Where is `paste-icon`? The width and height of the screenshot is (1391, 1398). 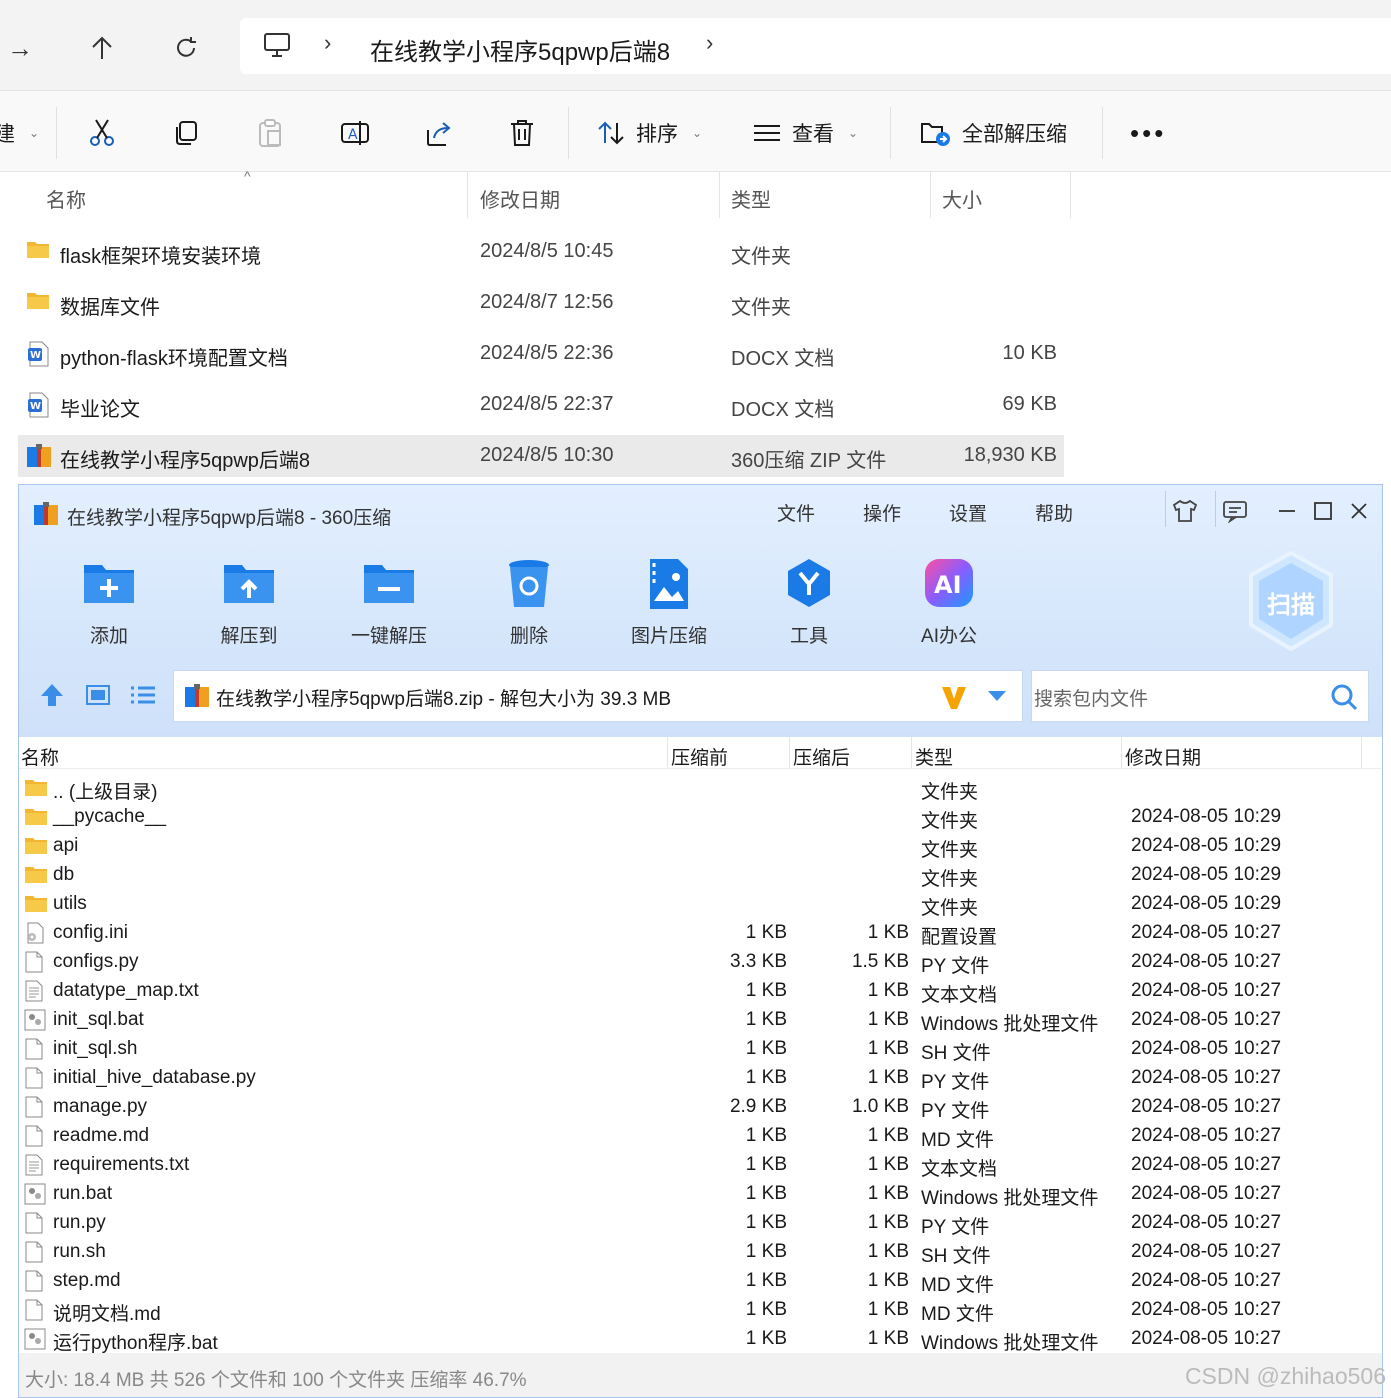 paste-icon is located at coordinates (270, 133).